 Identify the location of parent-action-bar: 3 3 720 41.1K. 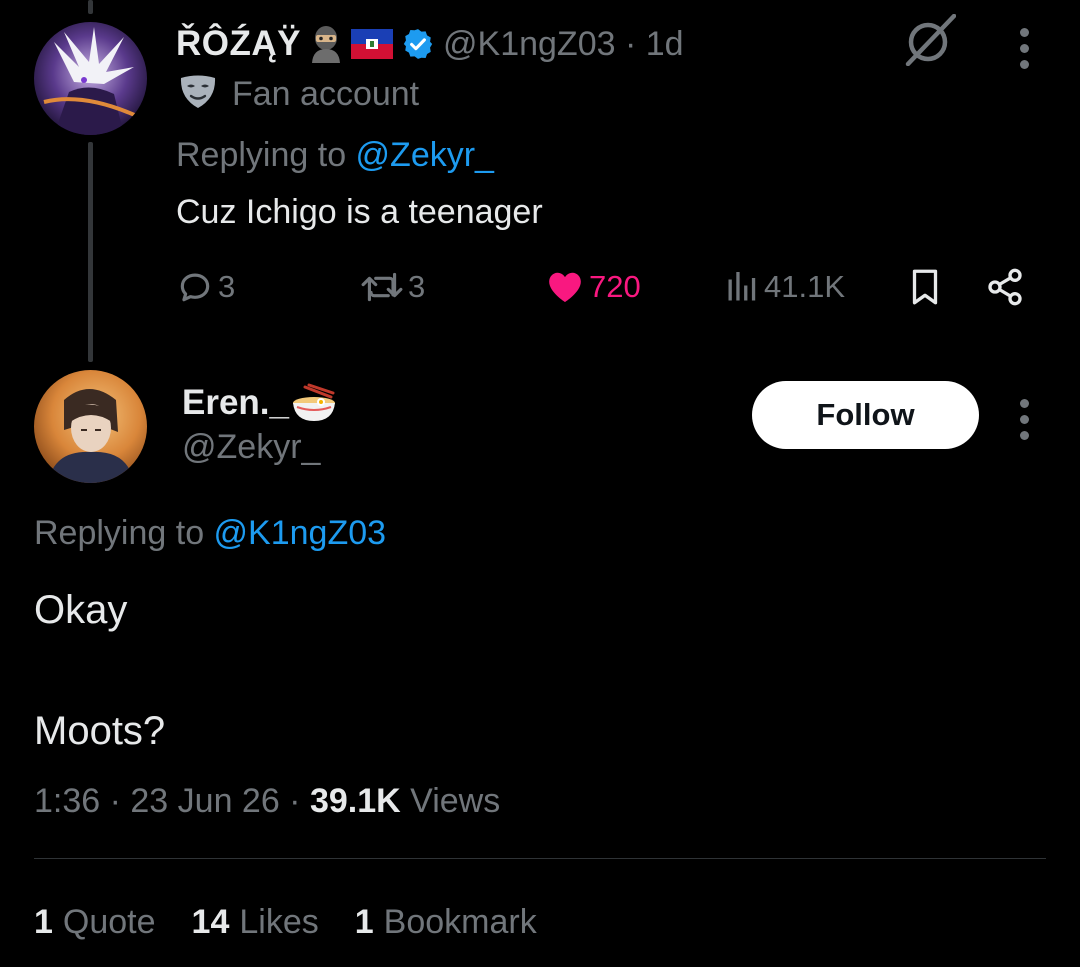
(540, 287).